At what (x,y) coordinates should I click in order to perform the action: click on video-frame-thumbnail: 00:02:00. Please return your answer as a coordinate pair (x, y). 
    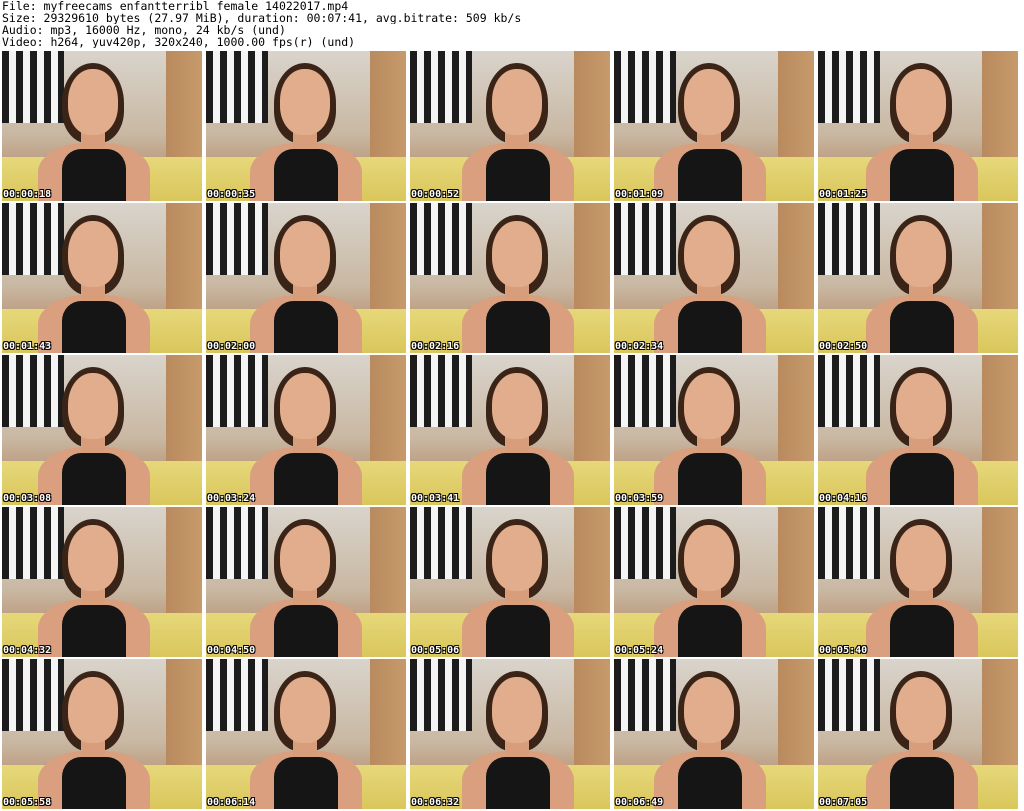
    Looking at the image, I should click on (306, 278).